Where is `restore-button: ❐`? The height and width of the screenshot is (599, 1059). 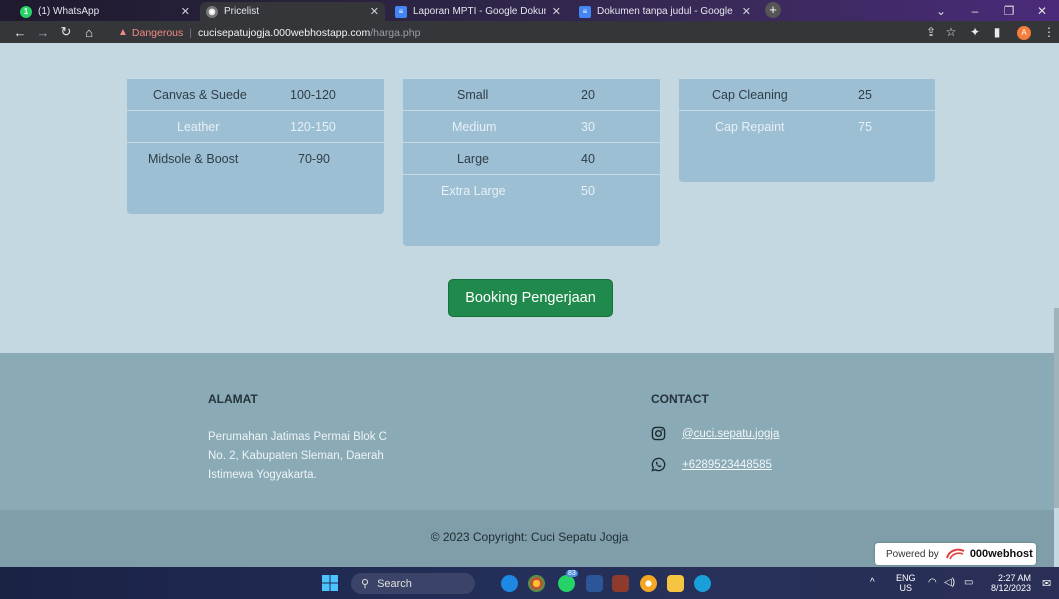
restore-button: ❐ is located at coordinates (1009, 10).